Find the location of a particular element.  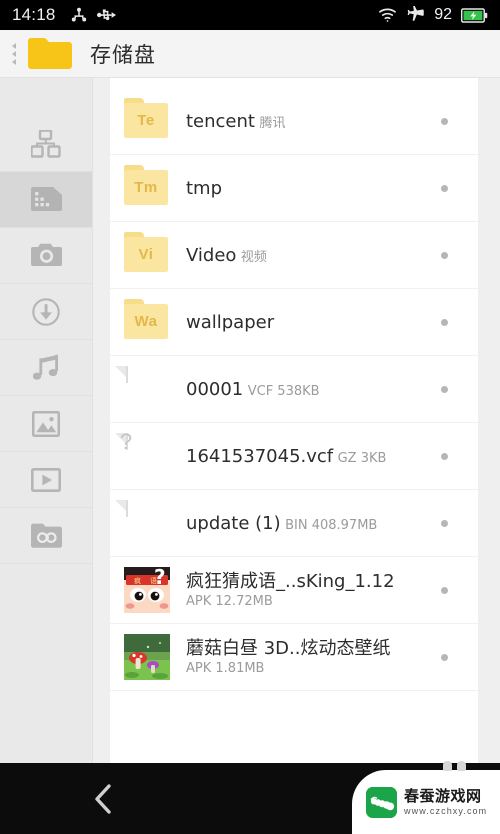

idiom-game-icon: 疯 语 ? is located at coordinates (147, 591).